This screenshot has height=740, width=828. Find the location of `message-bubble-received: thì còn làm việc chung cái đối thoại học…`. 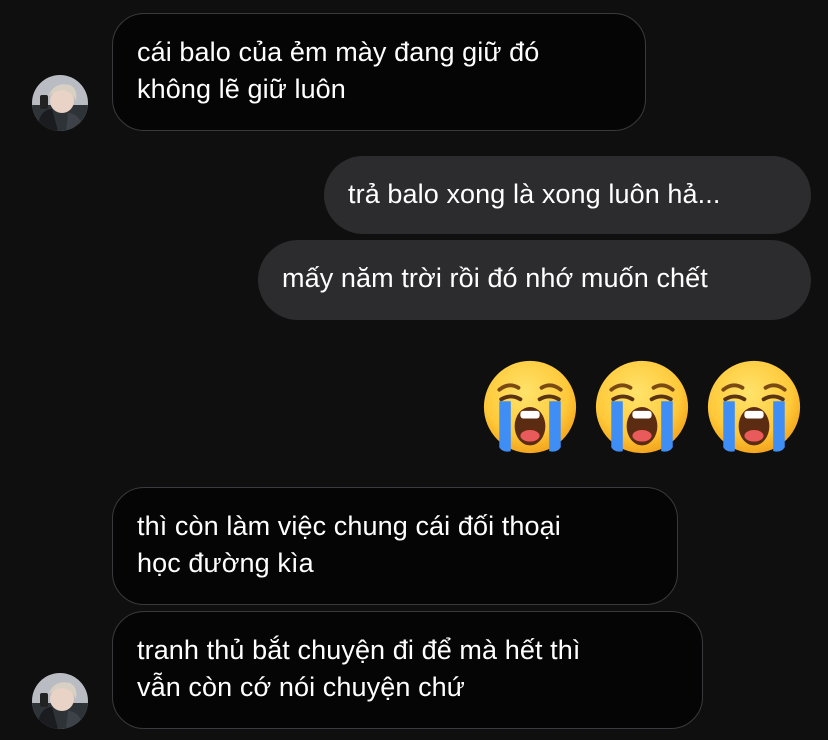

message-bubble-received: thì còn làm việc chung cái đối thoại học… is located at coordinates (395, 546).